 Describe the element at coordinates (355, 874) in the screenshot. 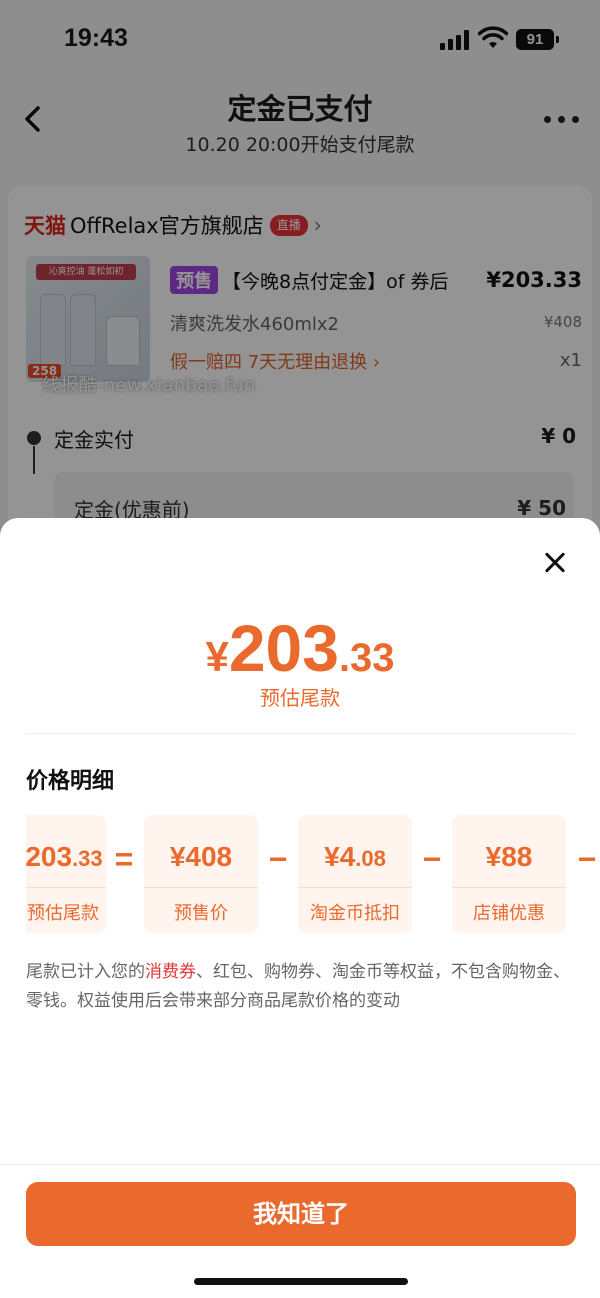

I see `breakdown-tile: ¥4.08 淘金币抵扣` at that location.